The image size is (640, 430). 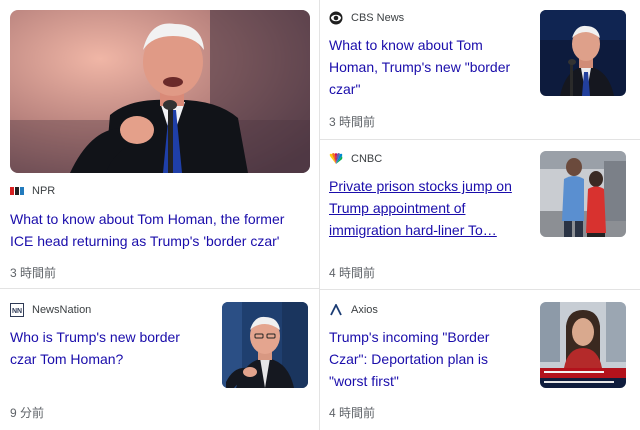 I want to click on cbs-source: CBS News, so click(x=366, y=18).